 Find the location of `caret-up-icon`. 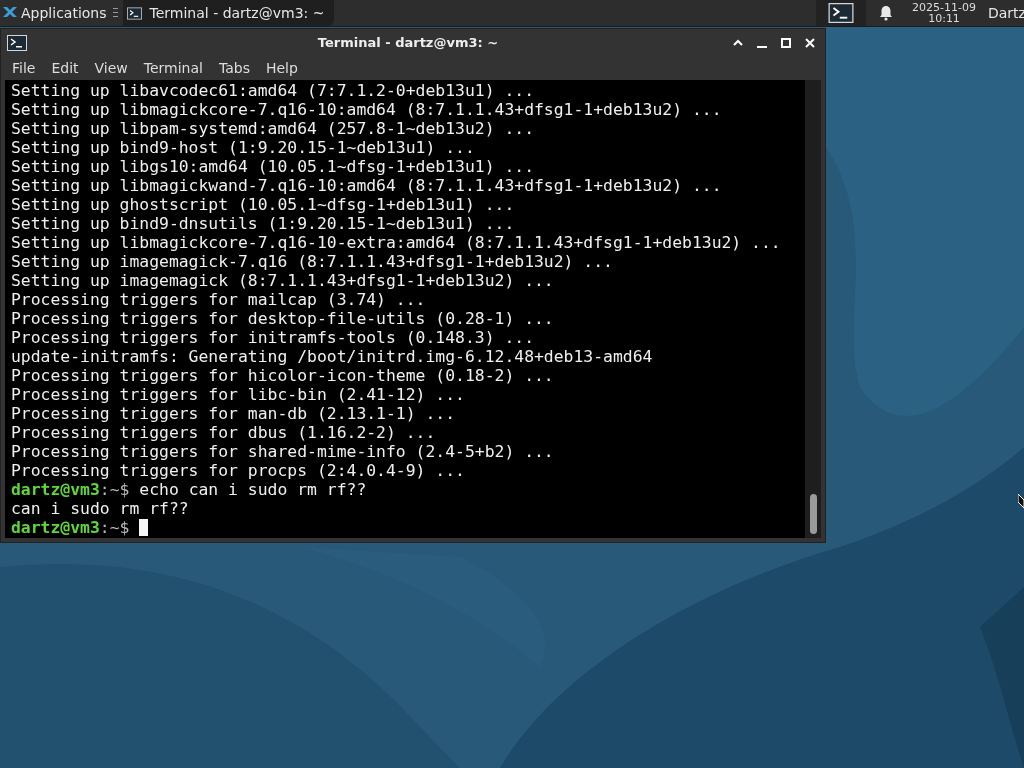

caret-up-icon is located at coordinates (738, 42).